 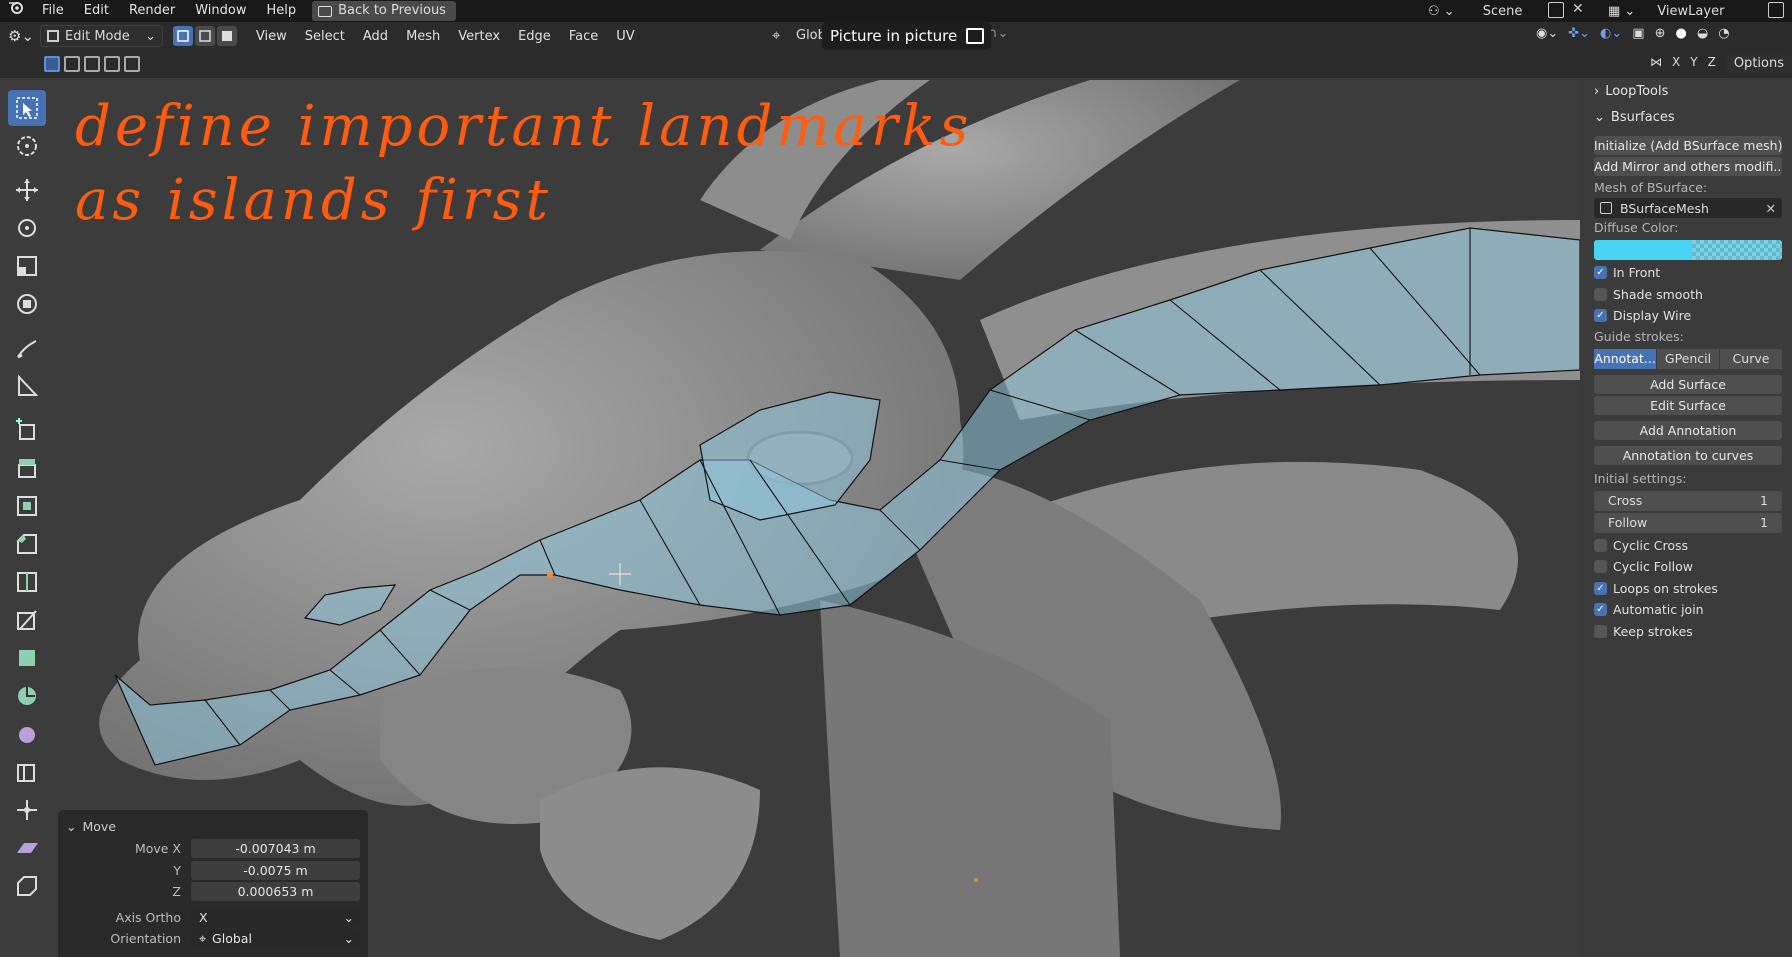 I want to click on guide-gpencil-option: GPencil, so click(x=1688, y=358).